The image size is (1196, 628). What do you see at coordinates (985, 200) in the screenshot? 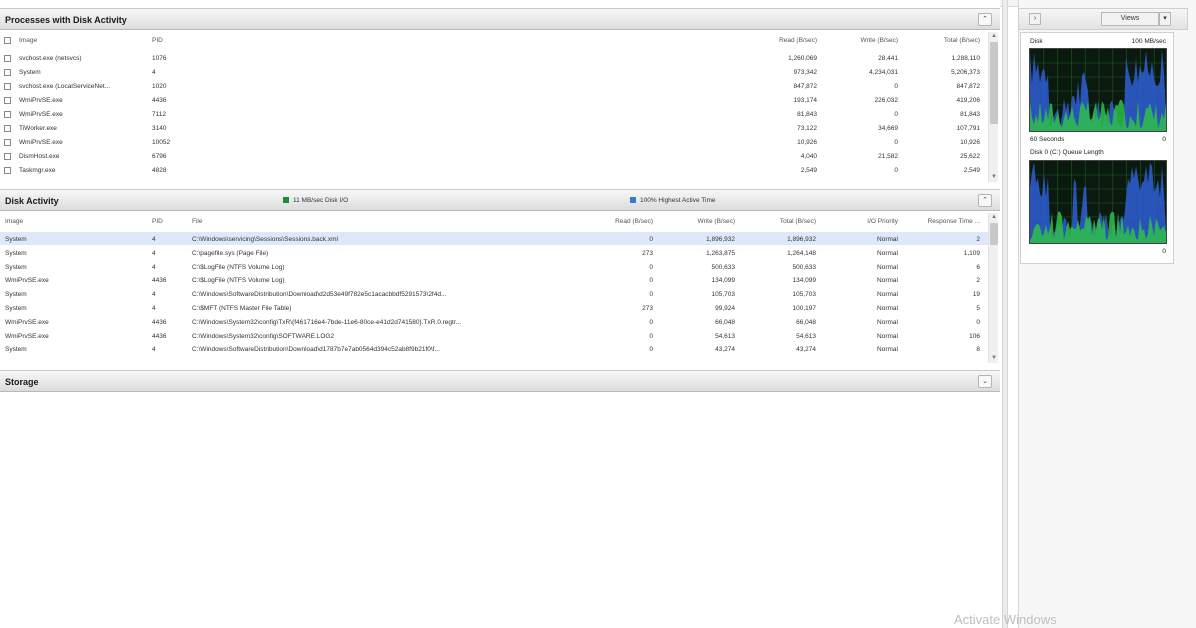
I see `disk-activity-collapse-button: ⌃` at bounding box center [985, 200].